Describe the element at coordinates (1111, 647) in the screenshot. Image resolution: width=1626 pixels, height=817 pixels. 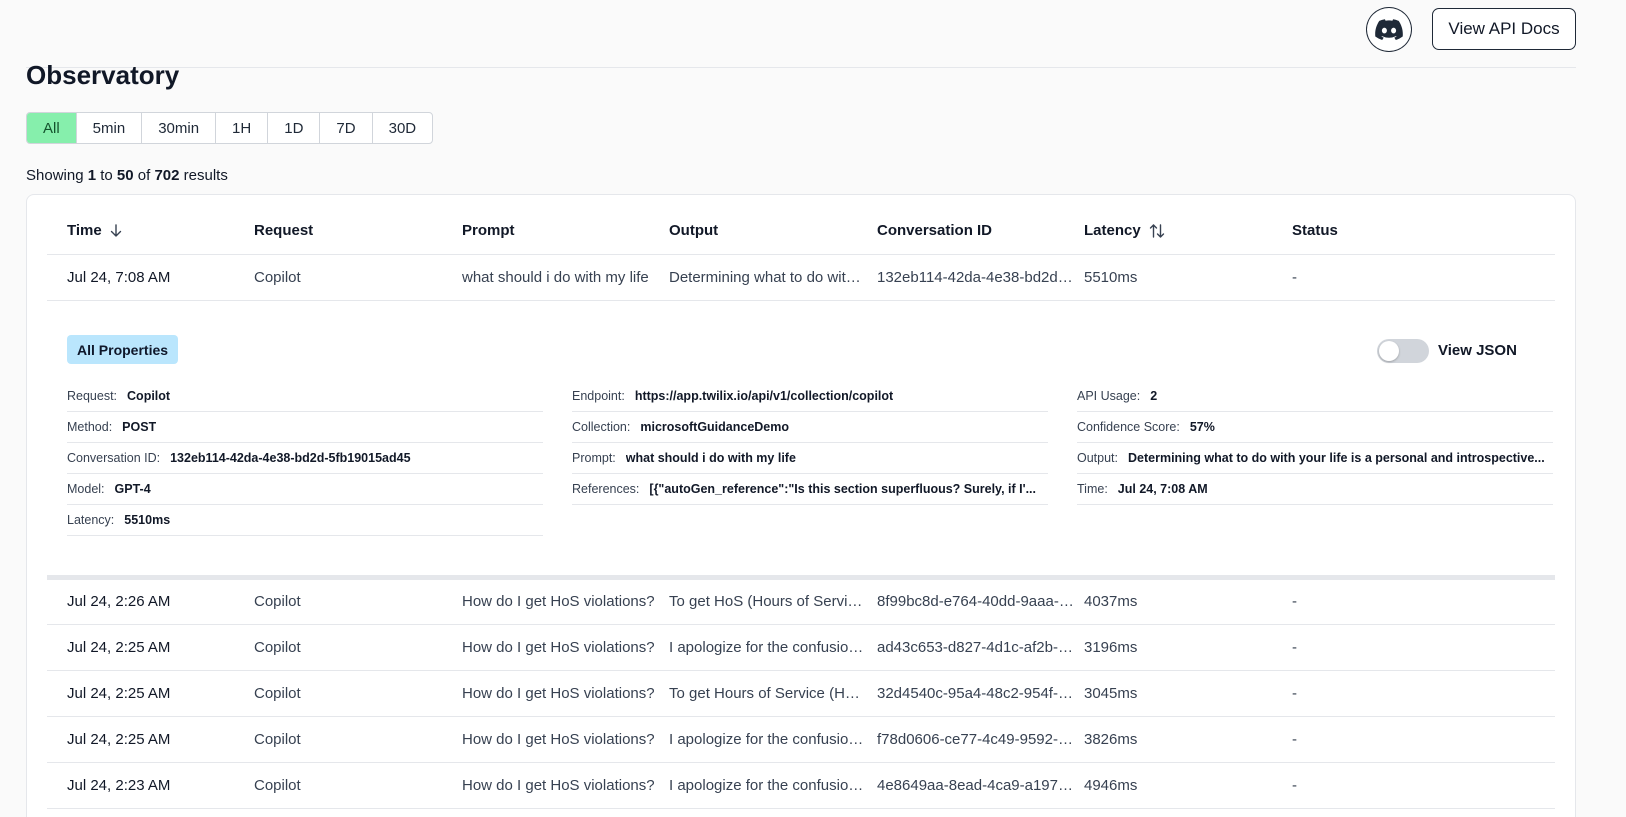
I see `cell-latency: 3196ms` at that location.